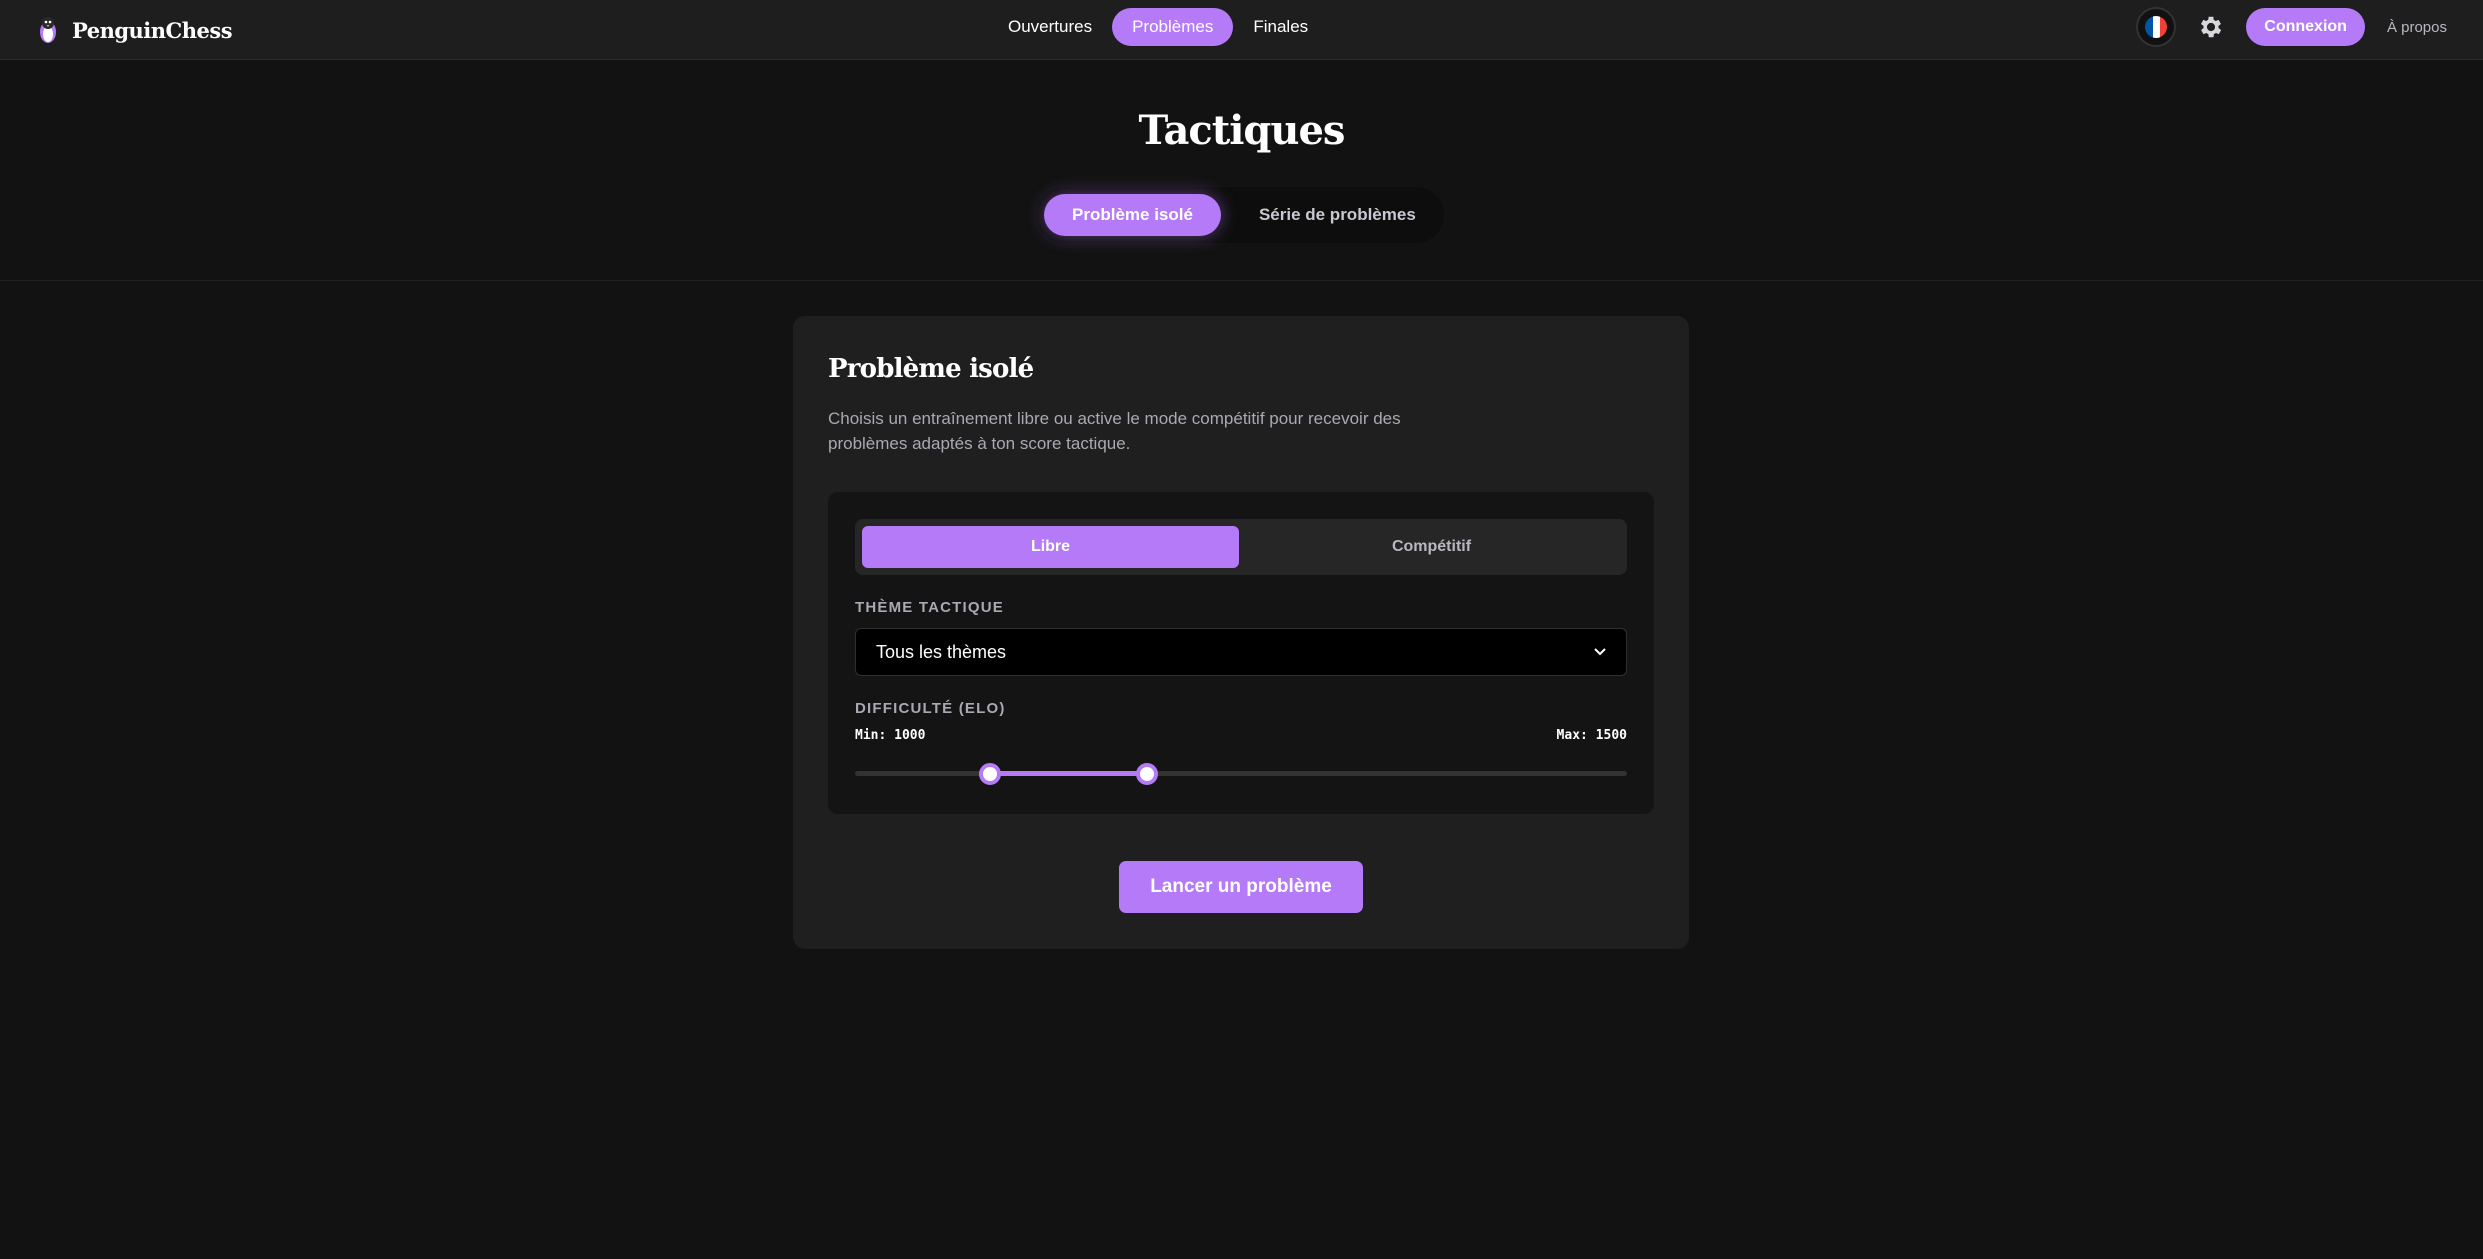 The width and height of the screenshot is (2483, 1259). I want to click on page-title: Tactiques, so click(1242, 130).